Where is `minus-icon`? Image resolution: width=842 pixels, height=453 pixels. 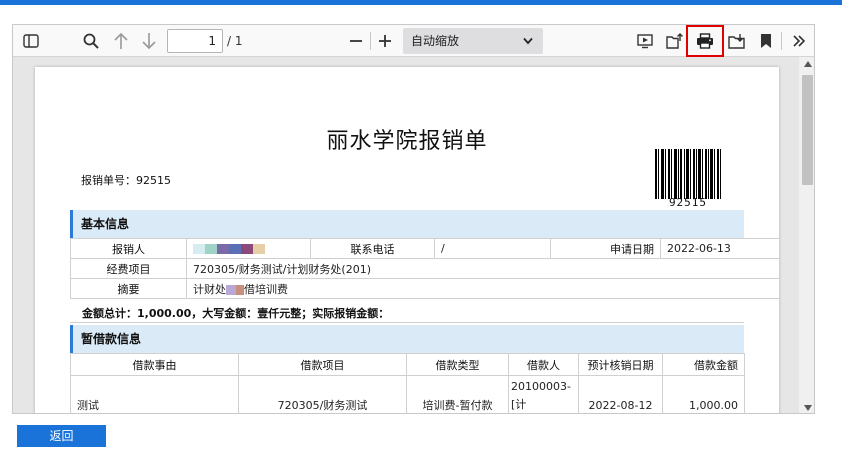 minus-icon is located at coordinates (356, 41).